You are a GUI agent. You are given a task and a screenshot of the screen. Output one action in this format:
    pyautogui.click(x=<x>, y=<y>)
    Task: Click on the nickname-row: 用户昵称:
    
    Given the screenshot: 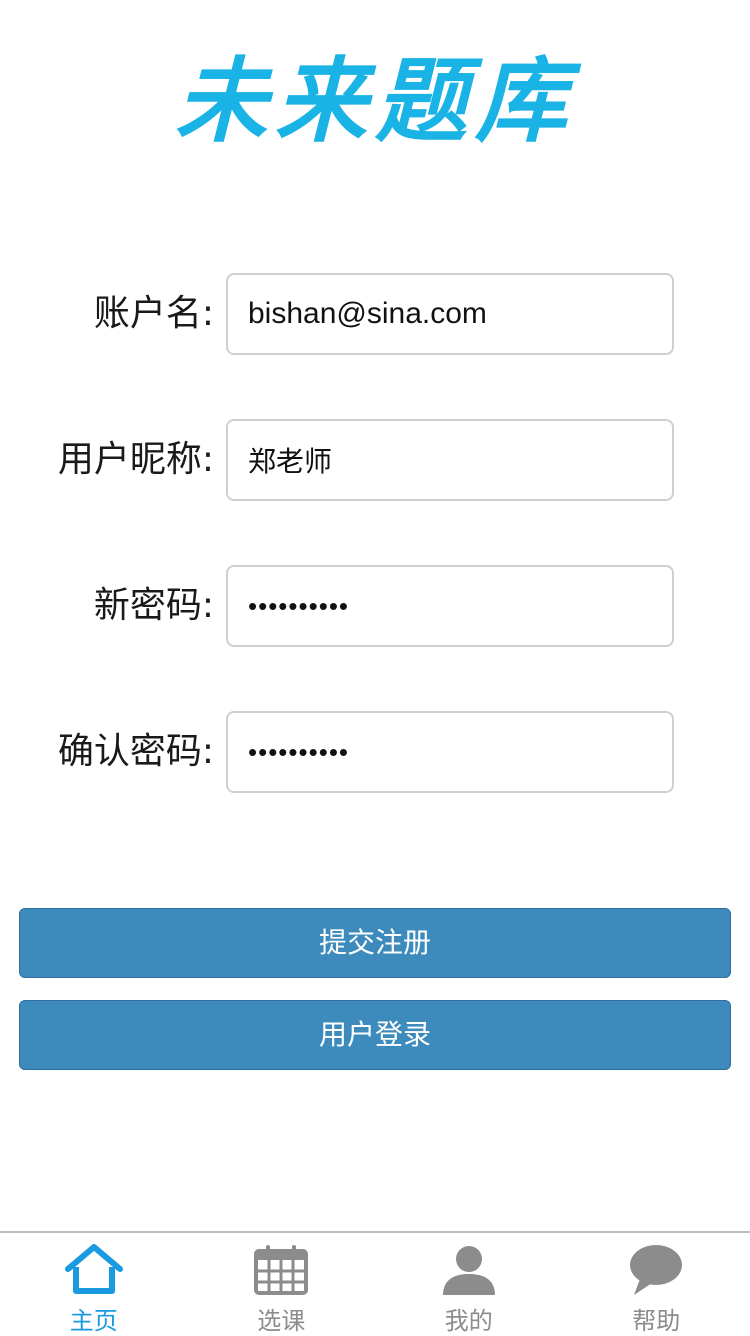 What is the action you would take?
    pyautogui.click(x=375, y=460)
    